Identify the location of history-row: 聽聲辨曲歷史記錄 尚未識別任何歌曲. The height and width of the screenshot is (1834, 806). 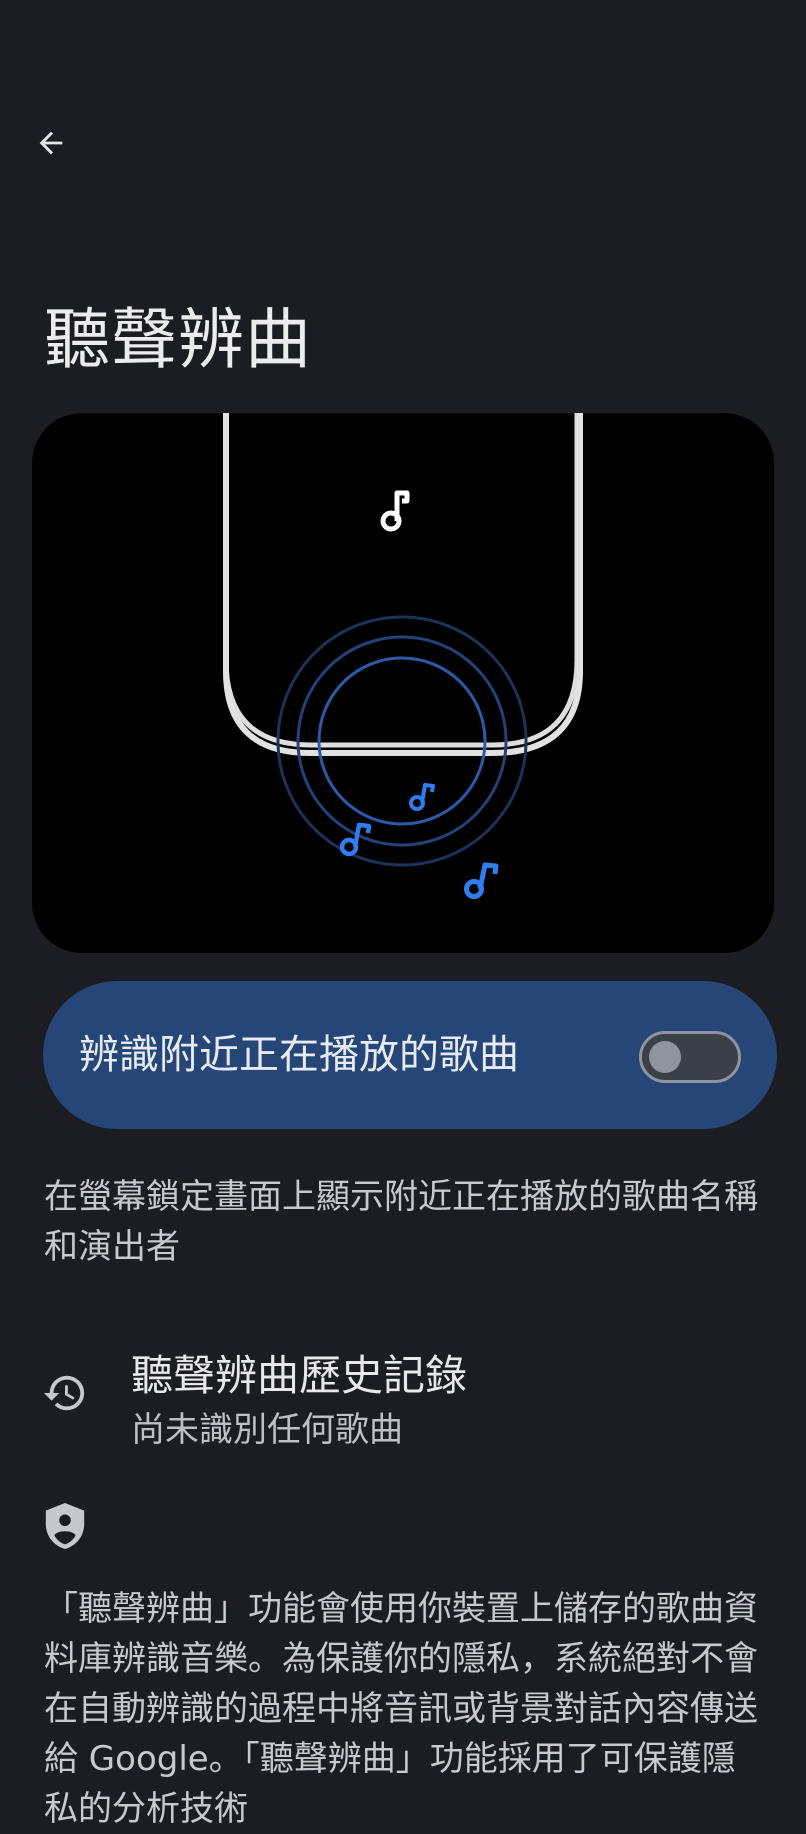
(403, 1395).